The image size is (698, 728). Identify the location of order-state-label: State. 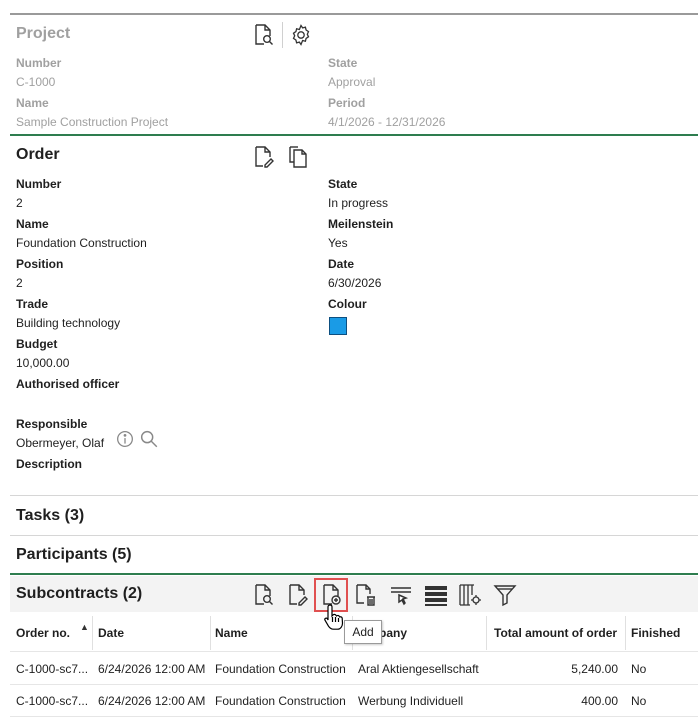
(343, 184).